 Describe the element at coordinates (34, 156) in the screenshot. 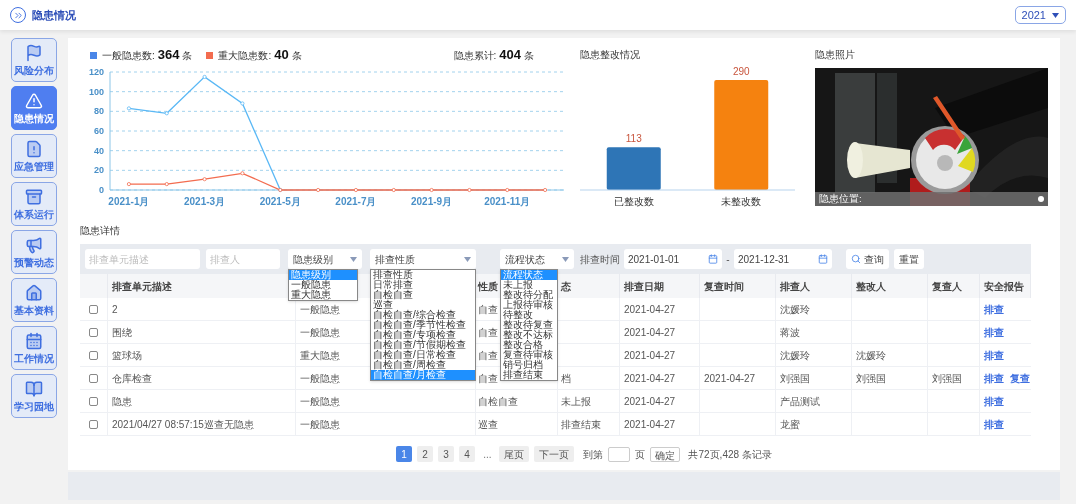

I see `sidebar-item: 应急管理` at that location.